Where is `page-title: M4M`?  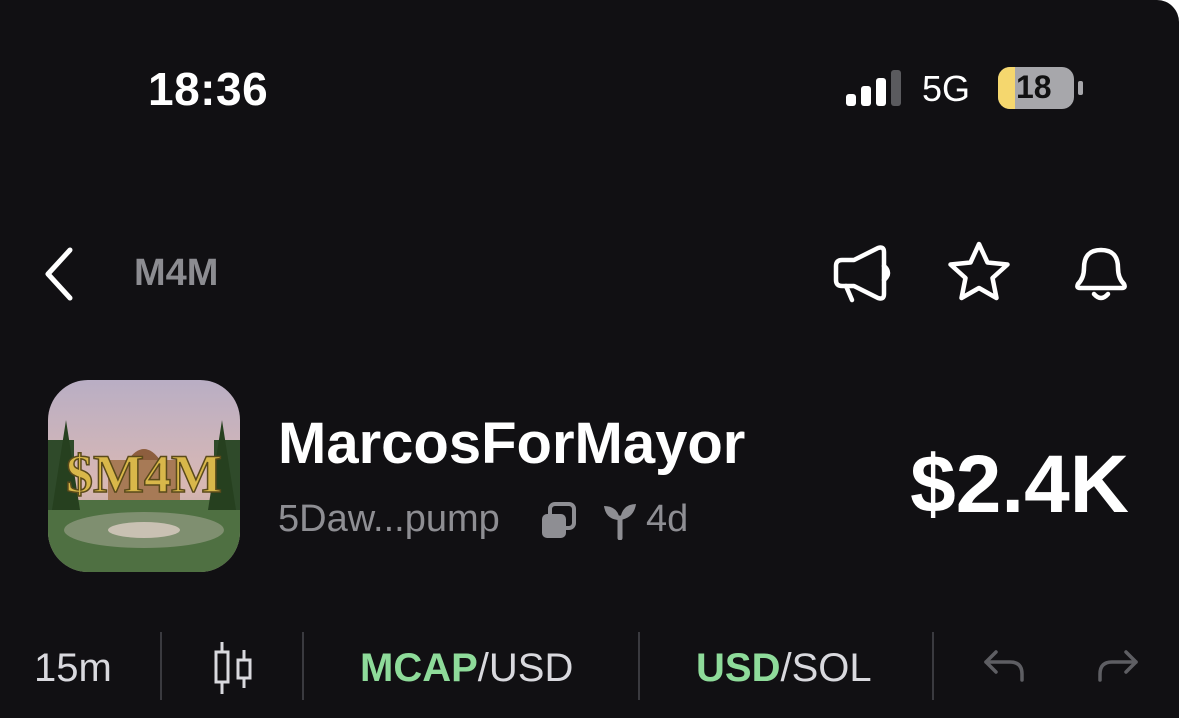
page-title: M4M is located at coordinates (176, 273).